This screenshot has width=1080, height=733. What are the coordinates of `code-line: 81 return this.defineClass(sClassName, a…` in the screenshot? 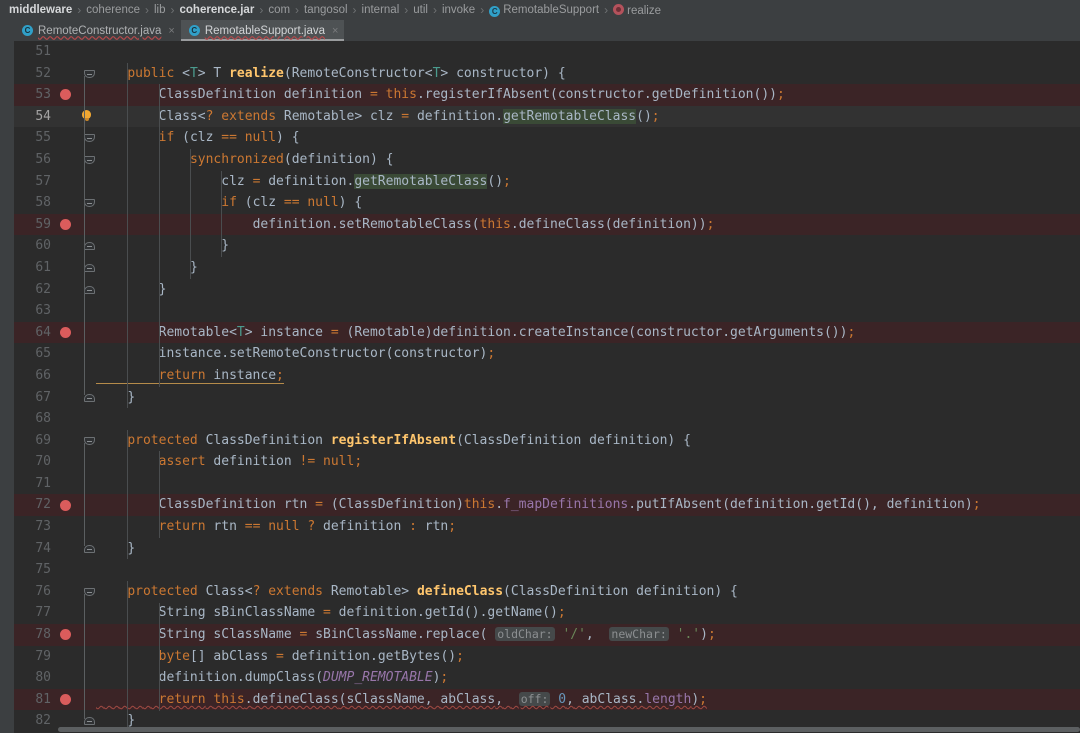 It's located at (547, 699).